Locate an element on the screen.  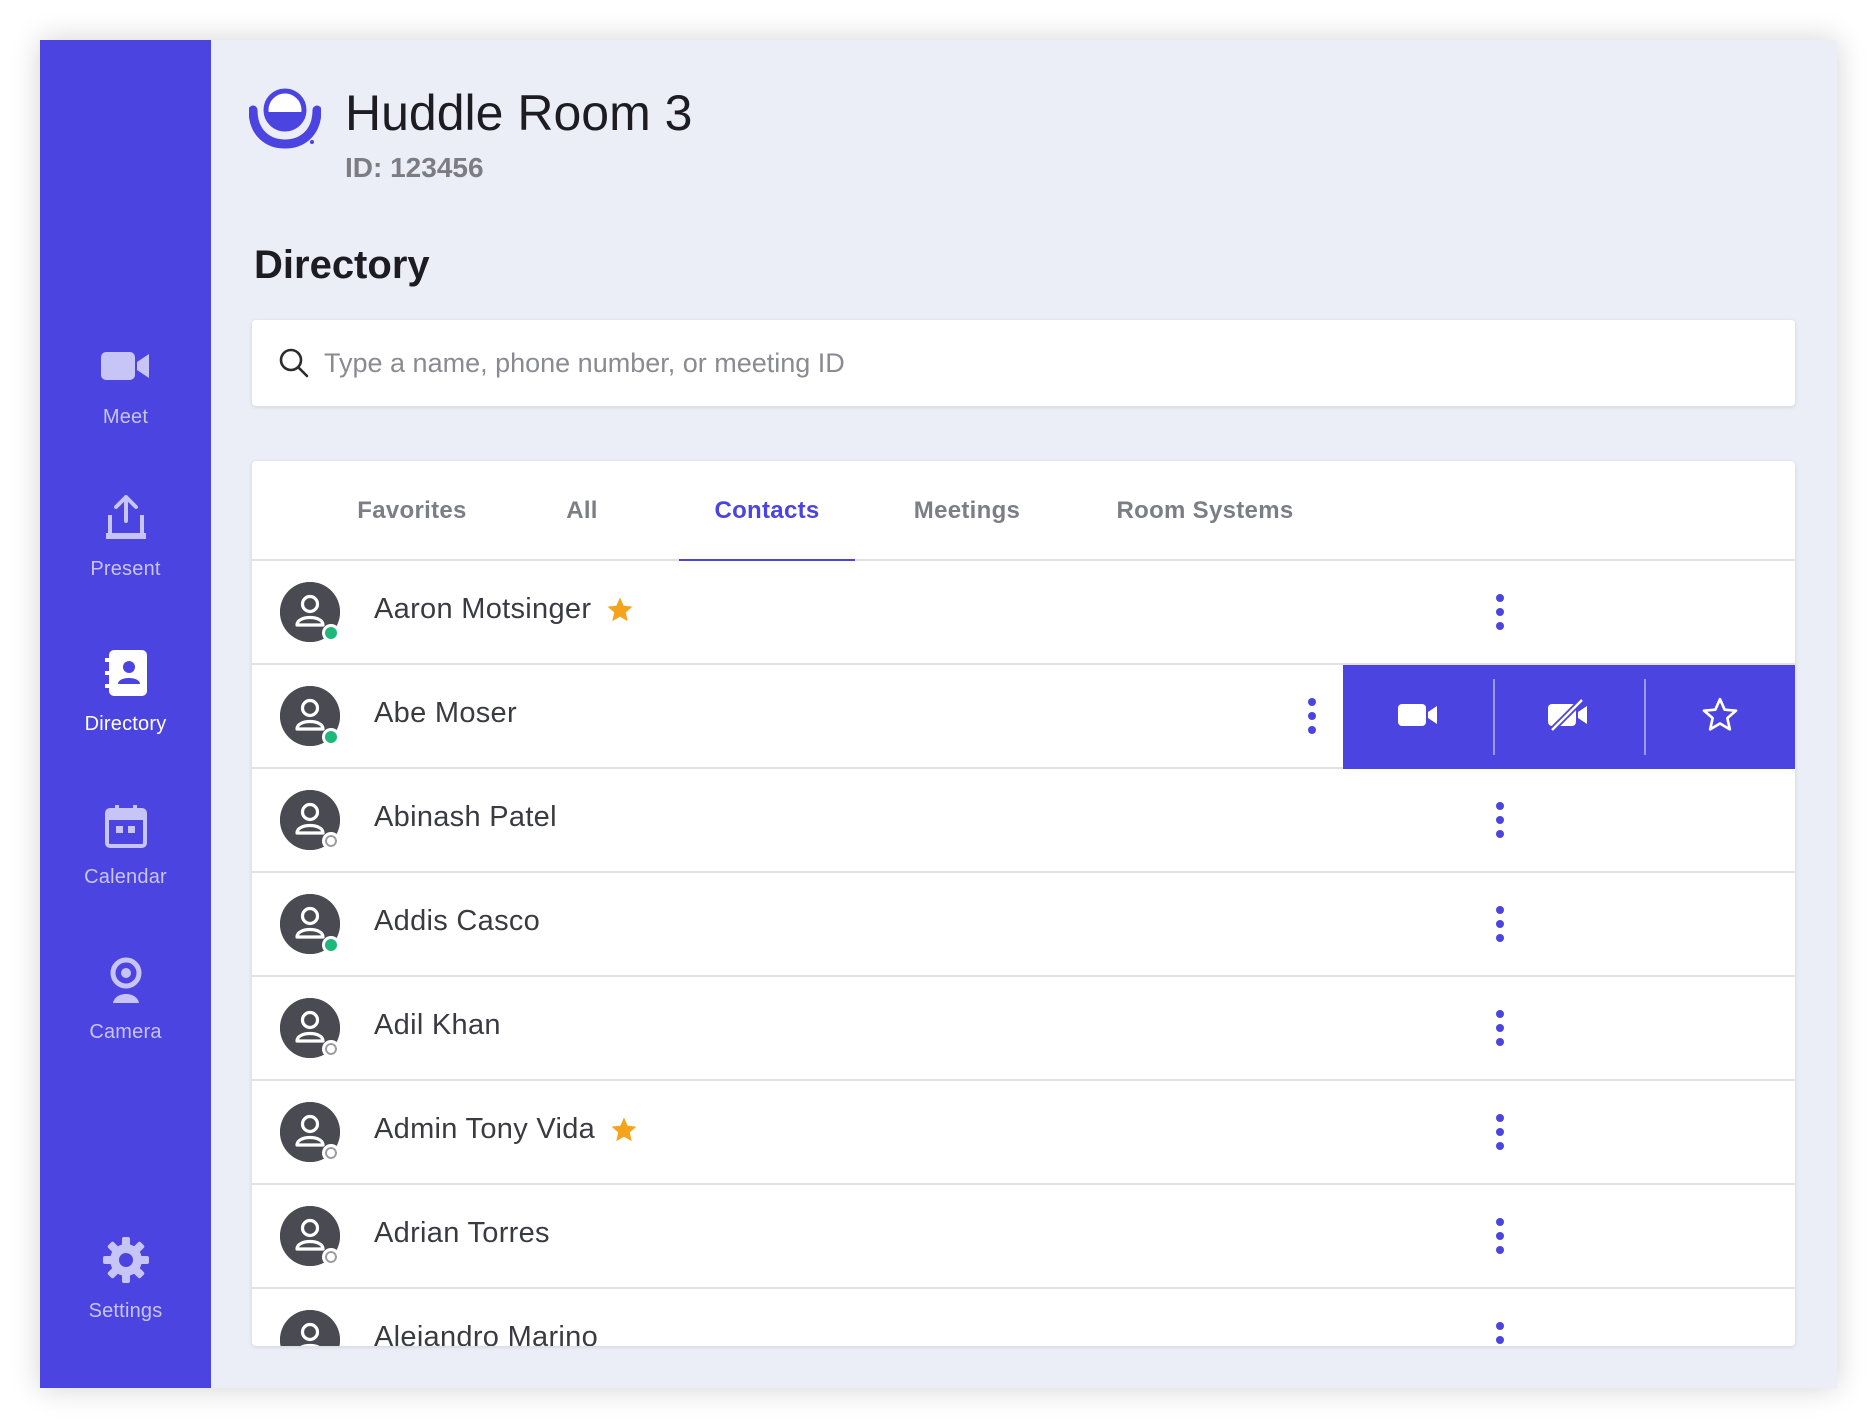
calendar-icon is located at coordinates (126, 826).